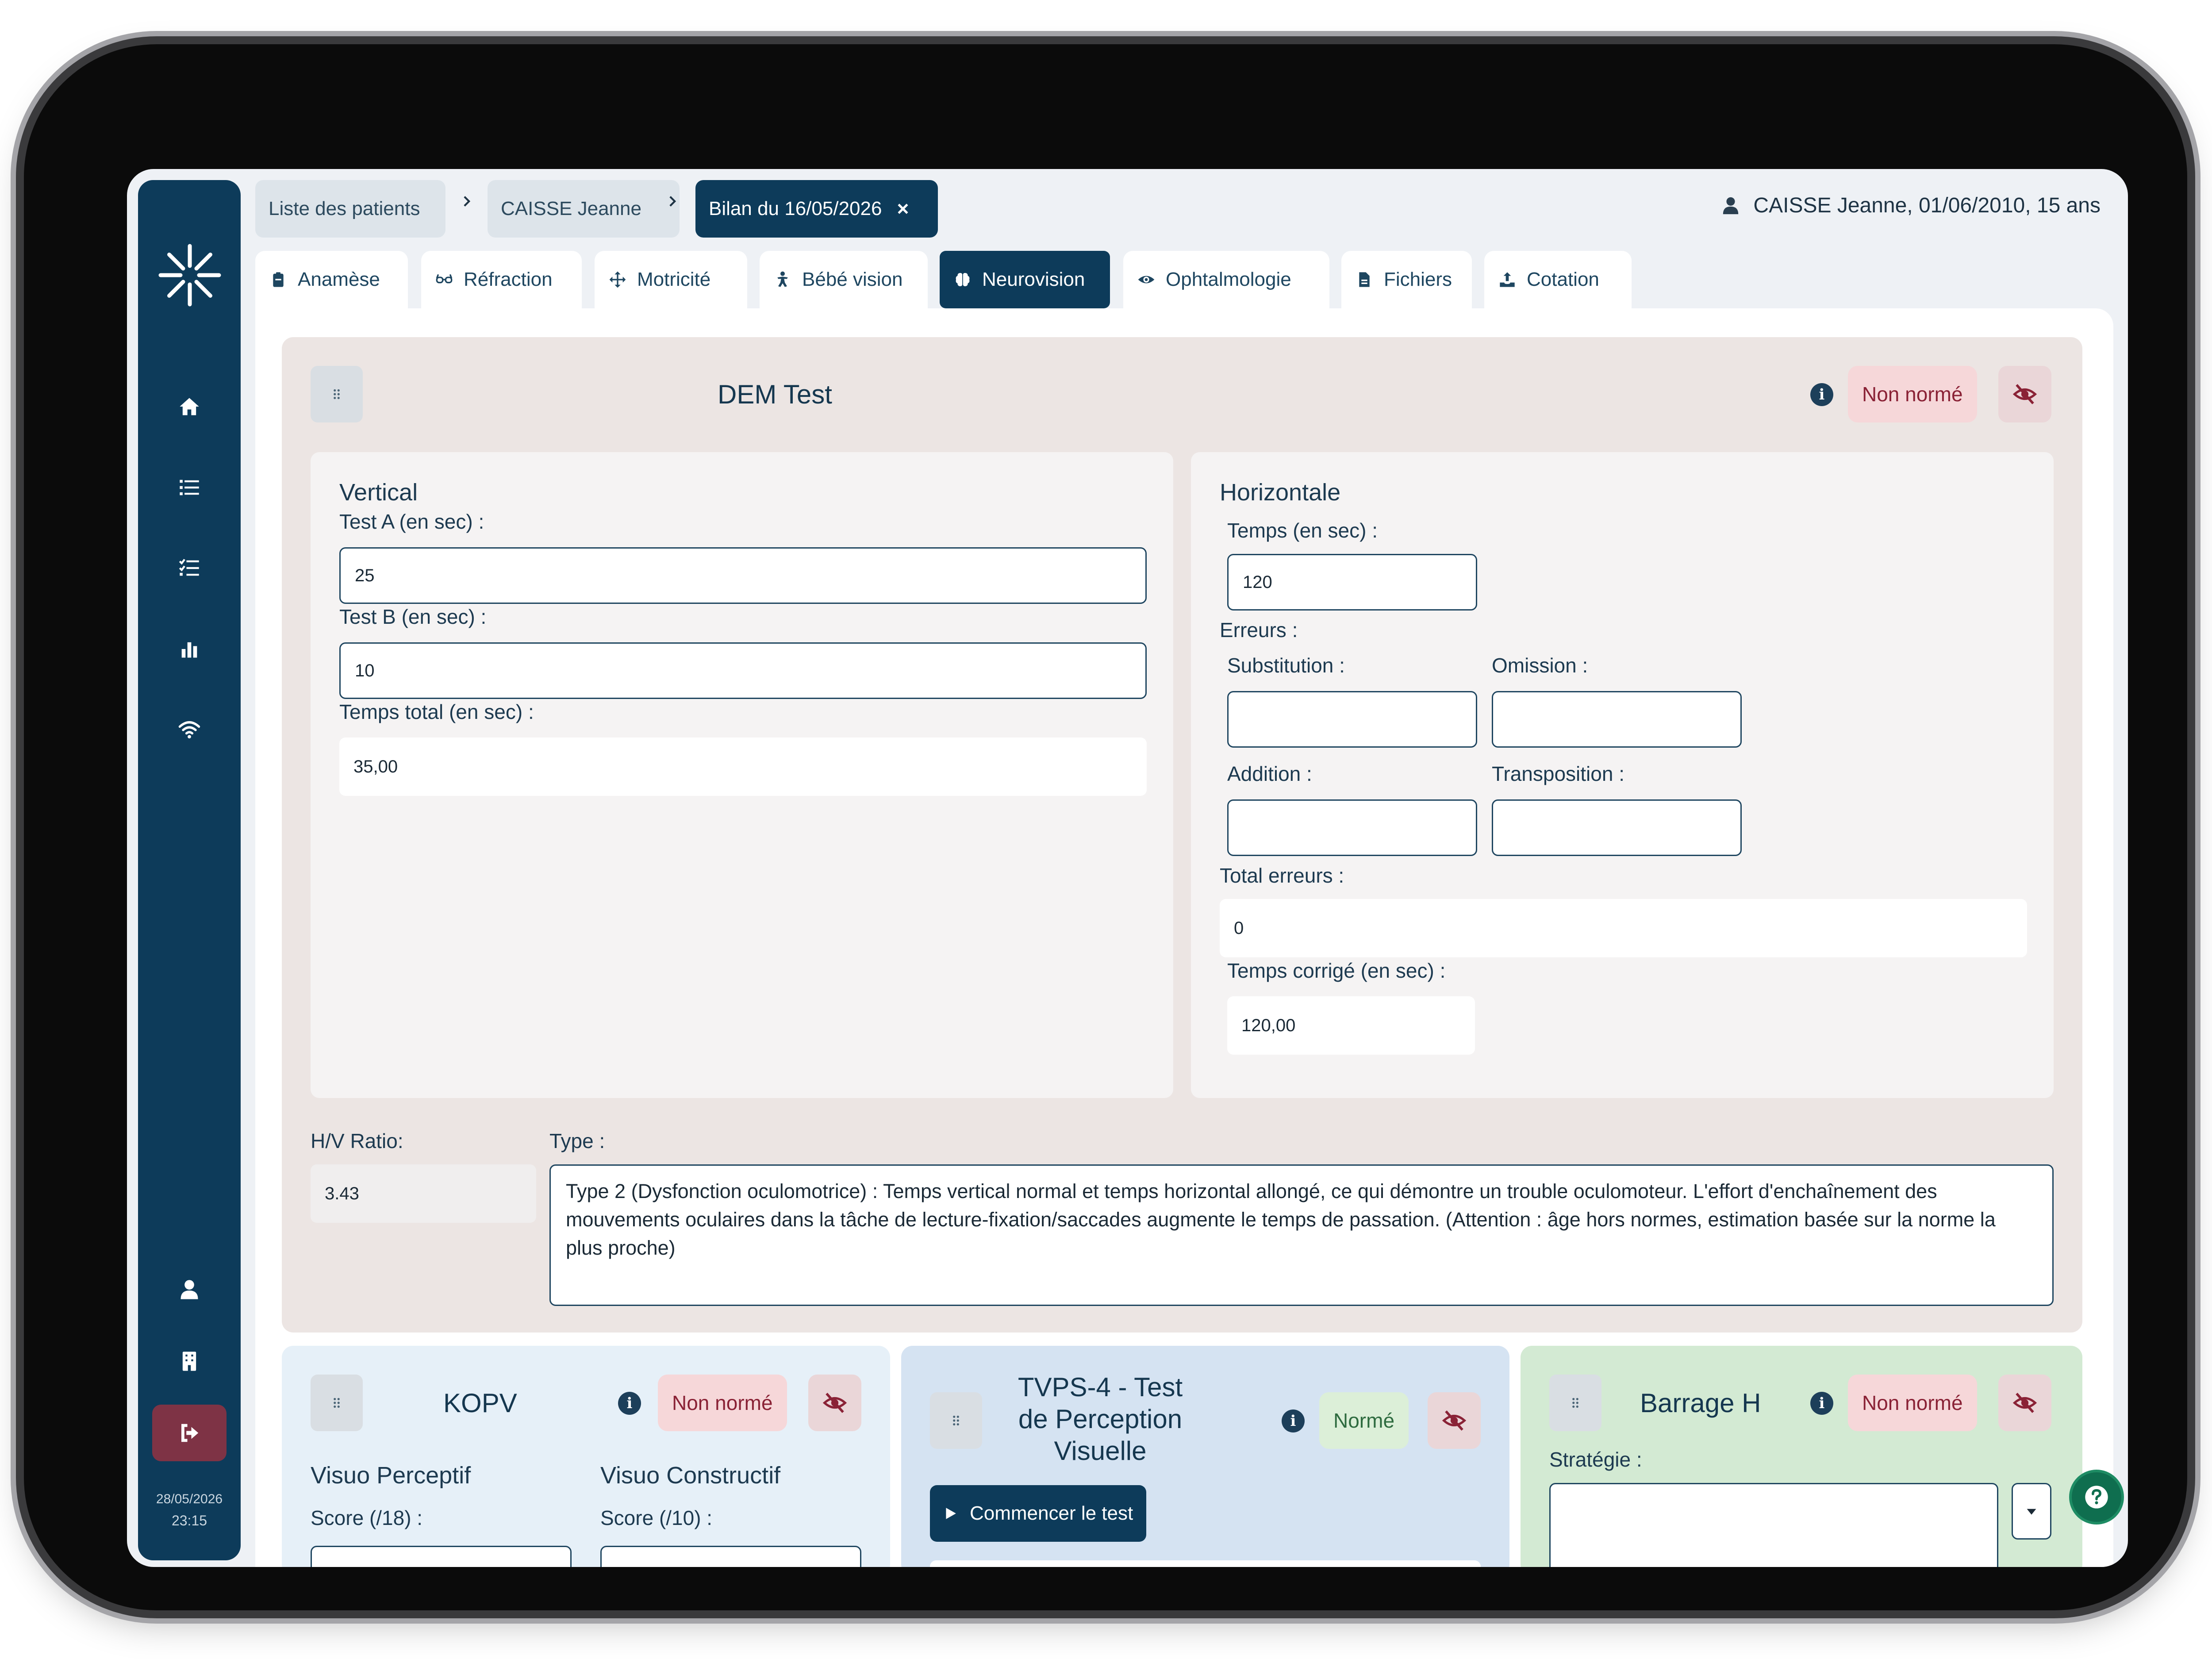  What do you see at coordinates (1206, 1564) in the screenshot?
I see `tvps-field` at bounding box center [1206, 1564].